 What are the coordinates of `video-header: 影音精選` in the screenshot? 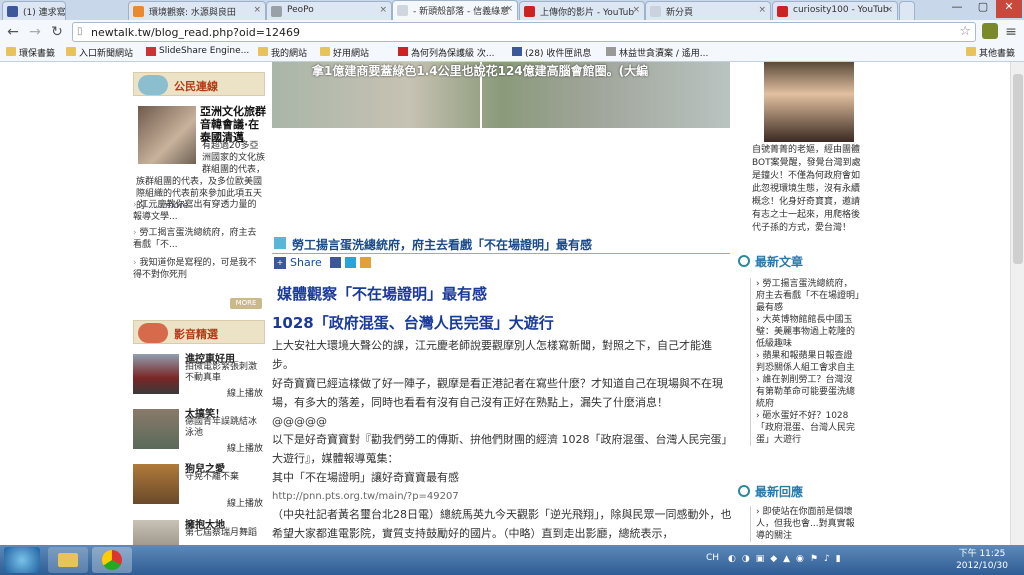 It's located at (199, 332).